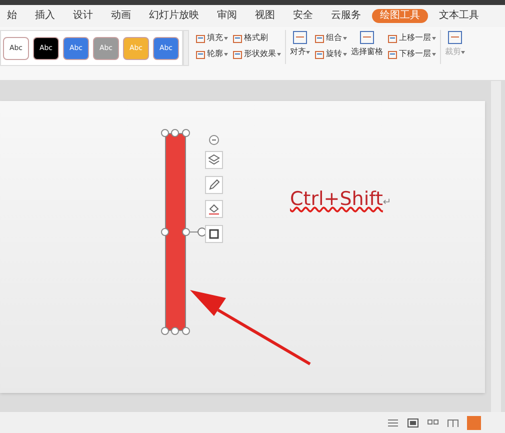 Image resolution: width=505 pixels, height=433 pixels. I want to click on layers-icon, so click(214, 160).